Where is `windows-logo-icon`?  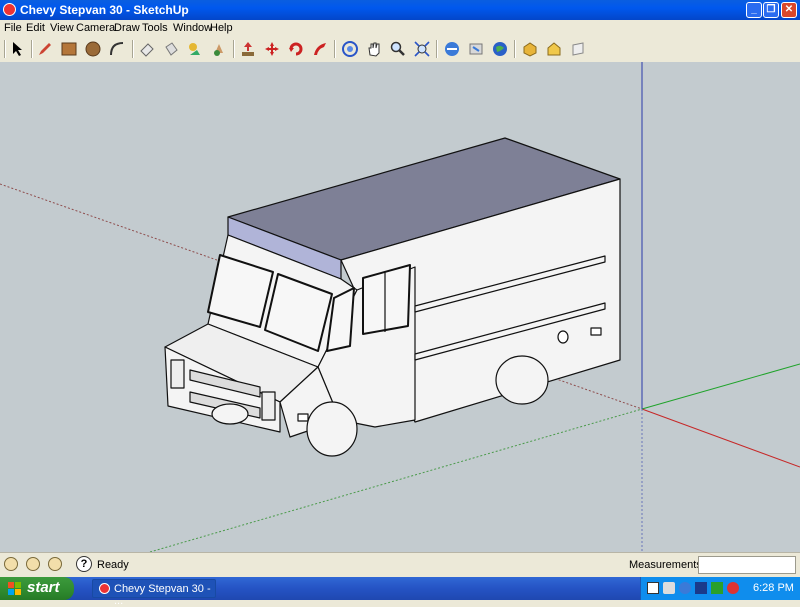
windows-logo-icon is located at coordinates (14, 588).